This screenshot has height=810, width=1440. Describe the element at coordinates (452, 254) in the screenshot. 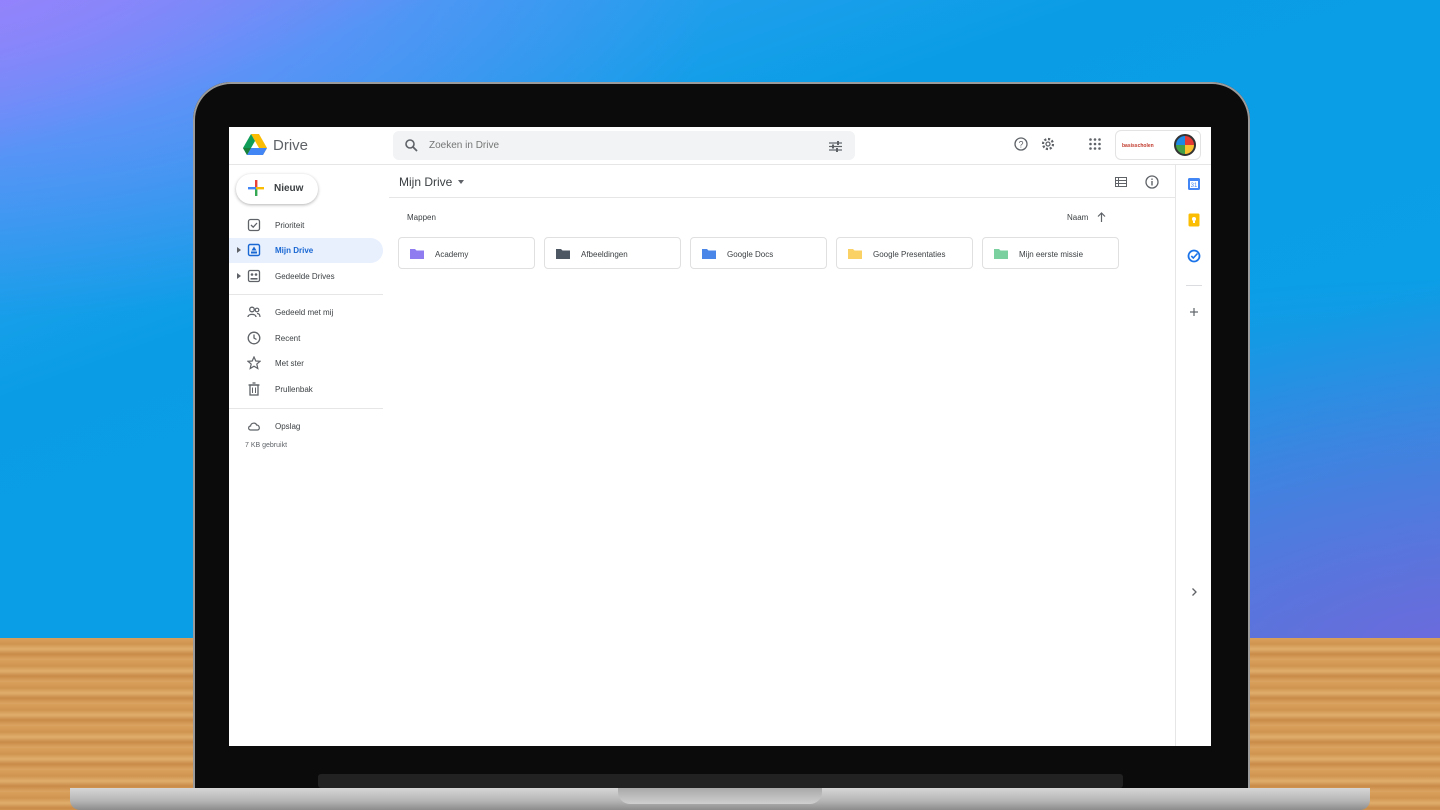

I see `folder-name: Academy` at that location.